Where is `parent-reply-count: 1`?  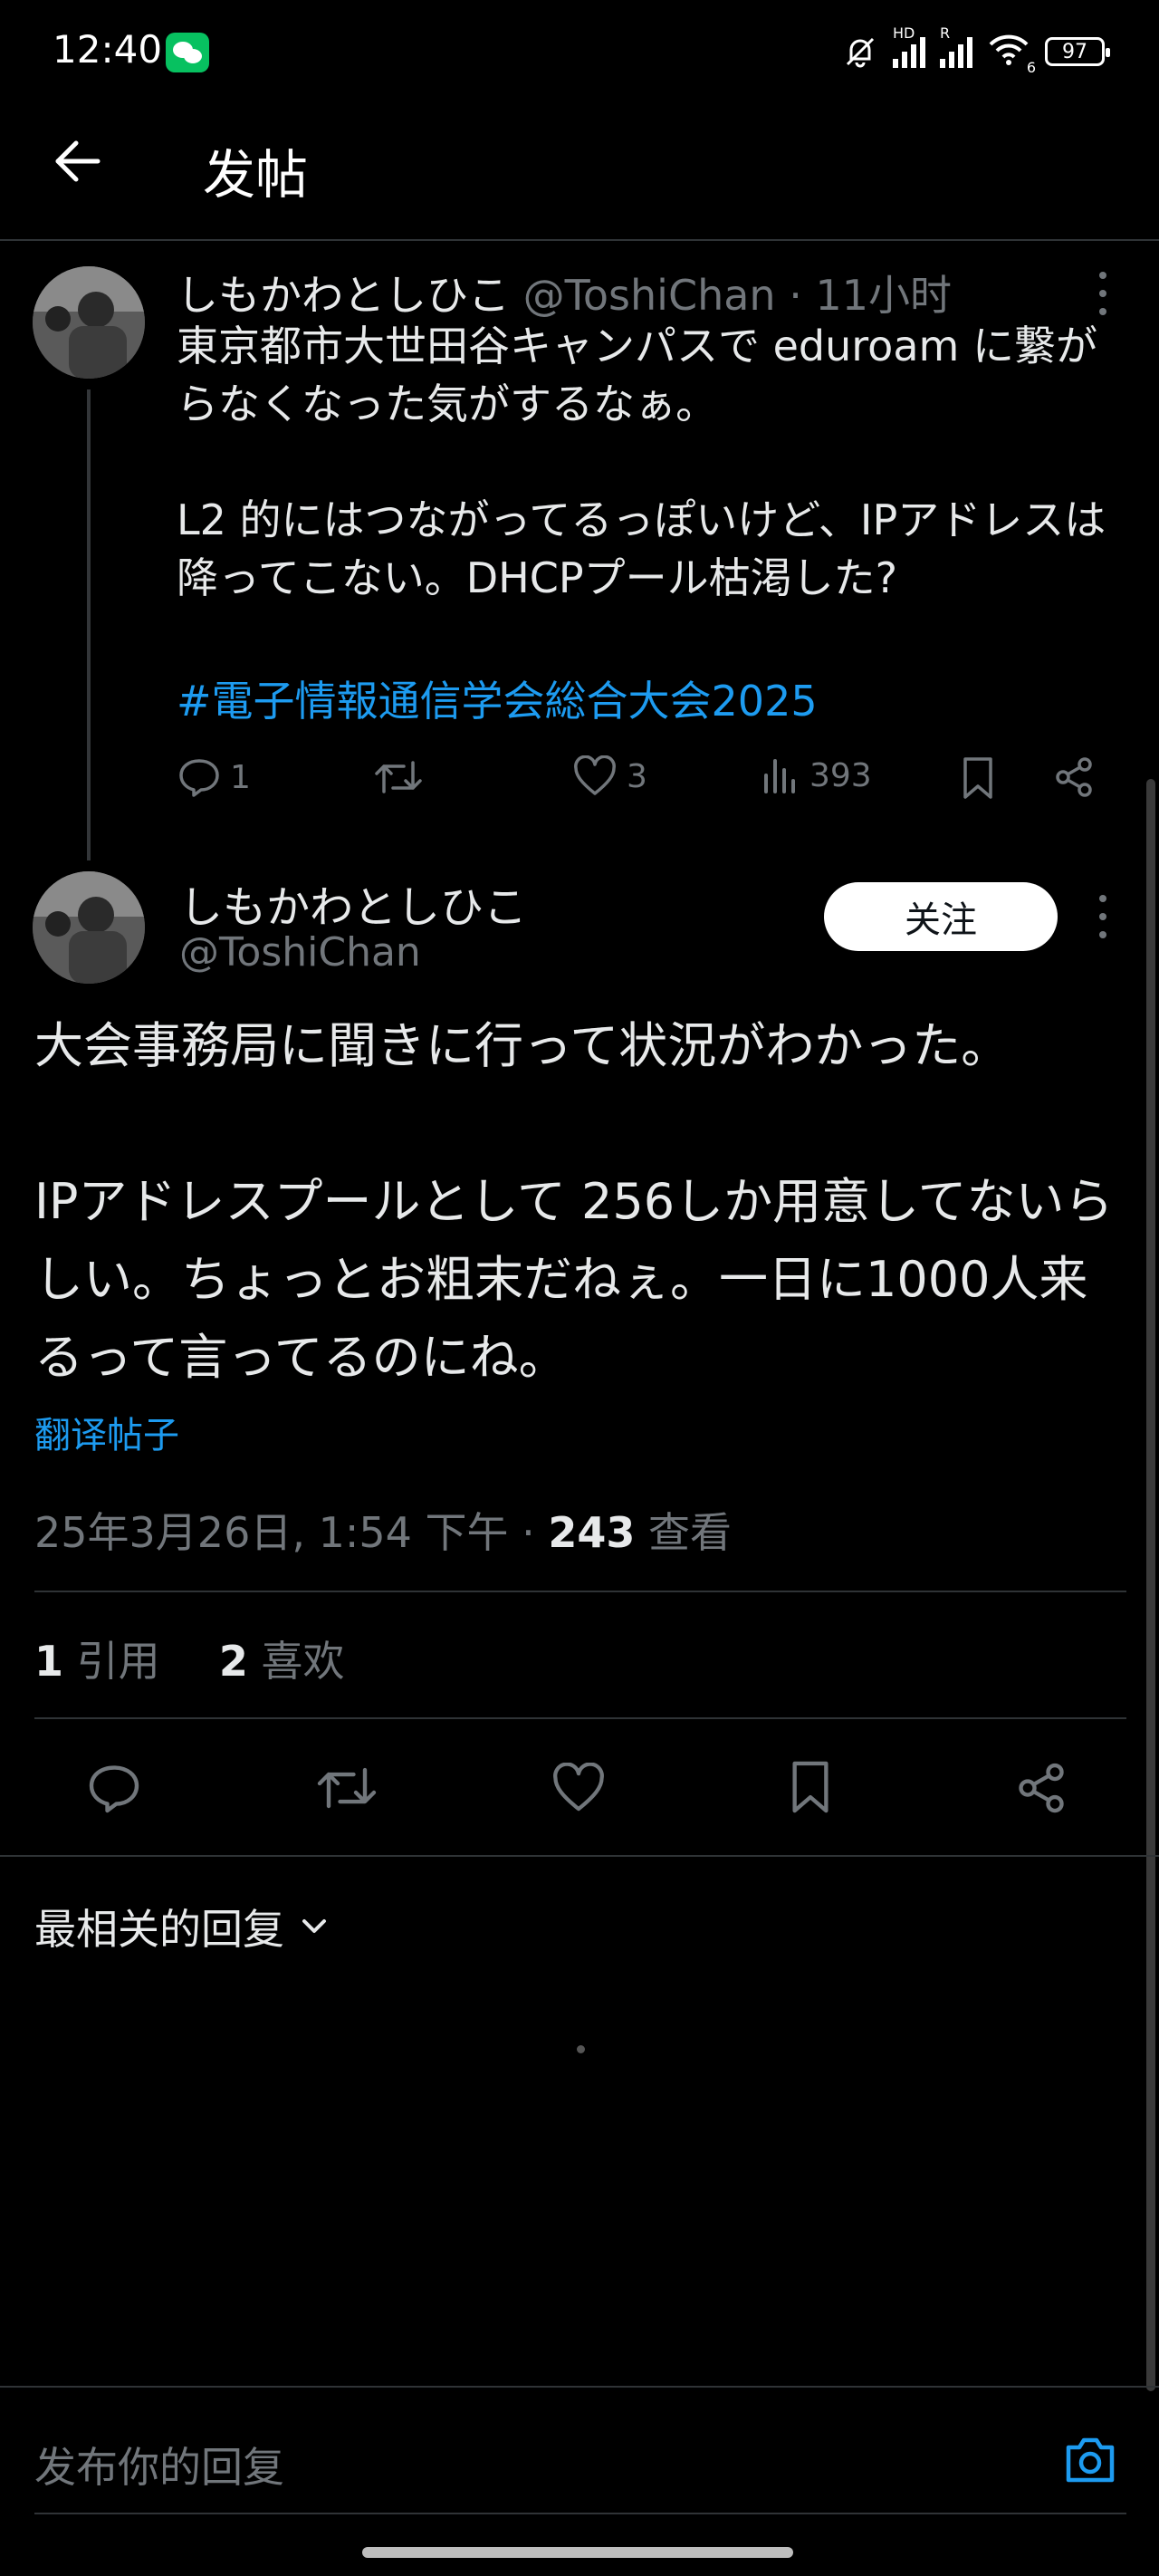 parent-reply-count: 1 is located at coordinates (241, 777).